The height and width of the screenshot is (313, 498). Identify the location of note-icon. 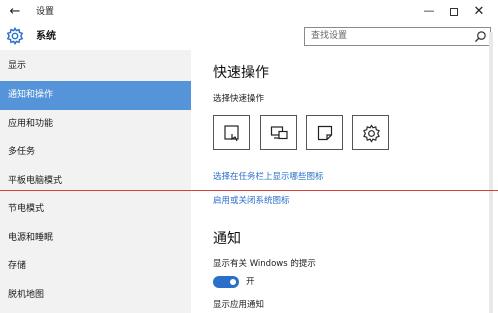
(325, 133).